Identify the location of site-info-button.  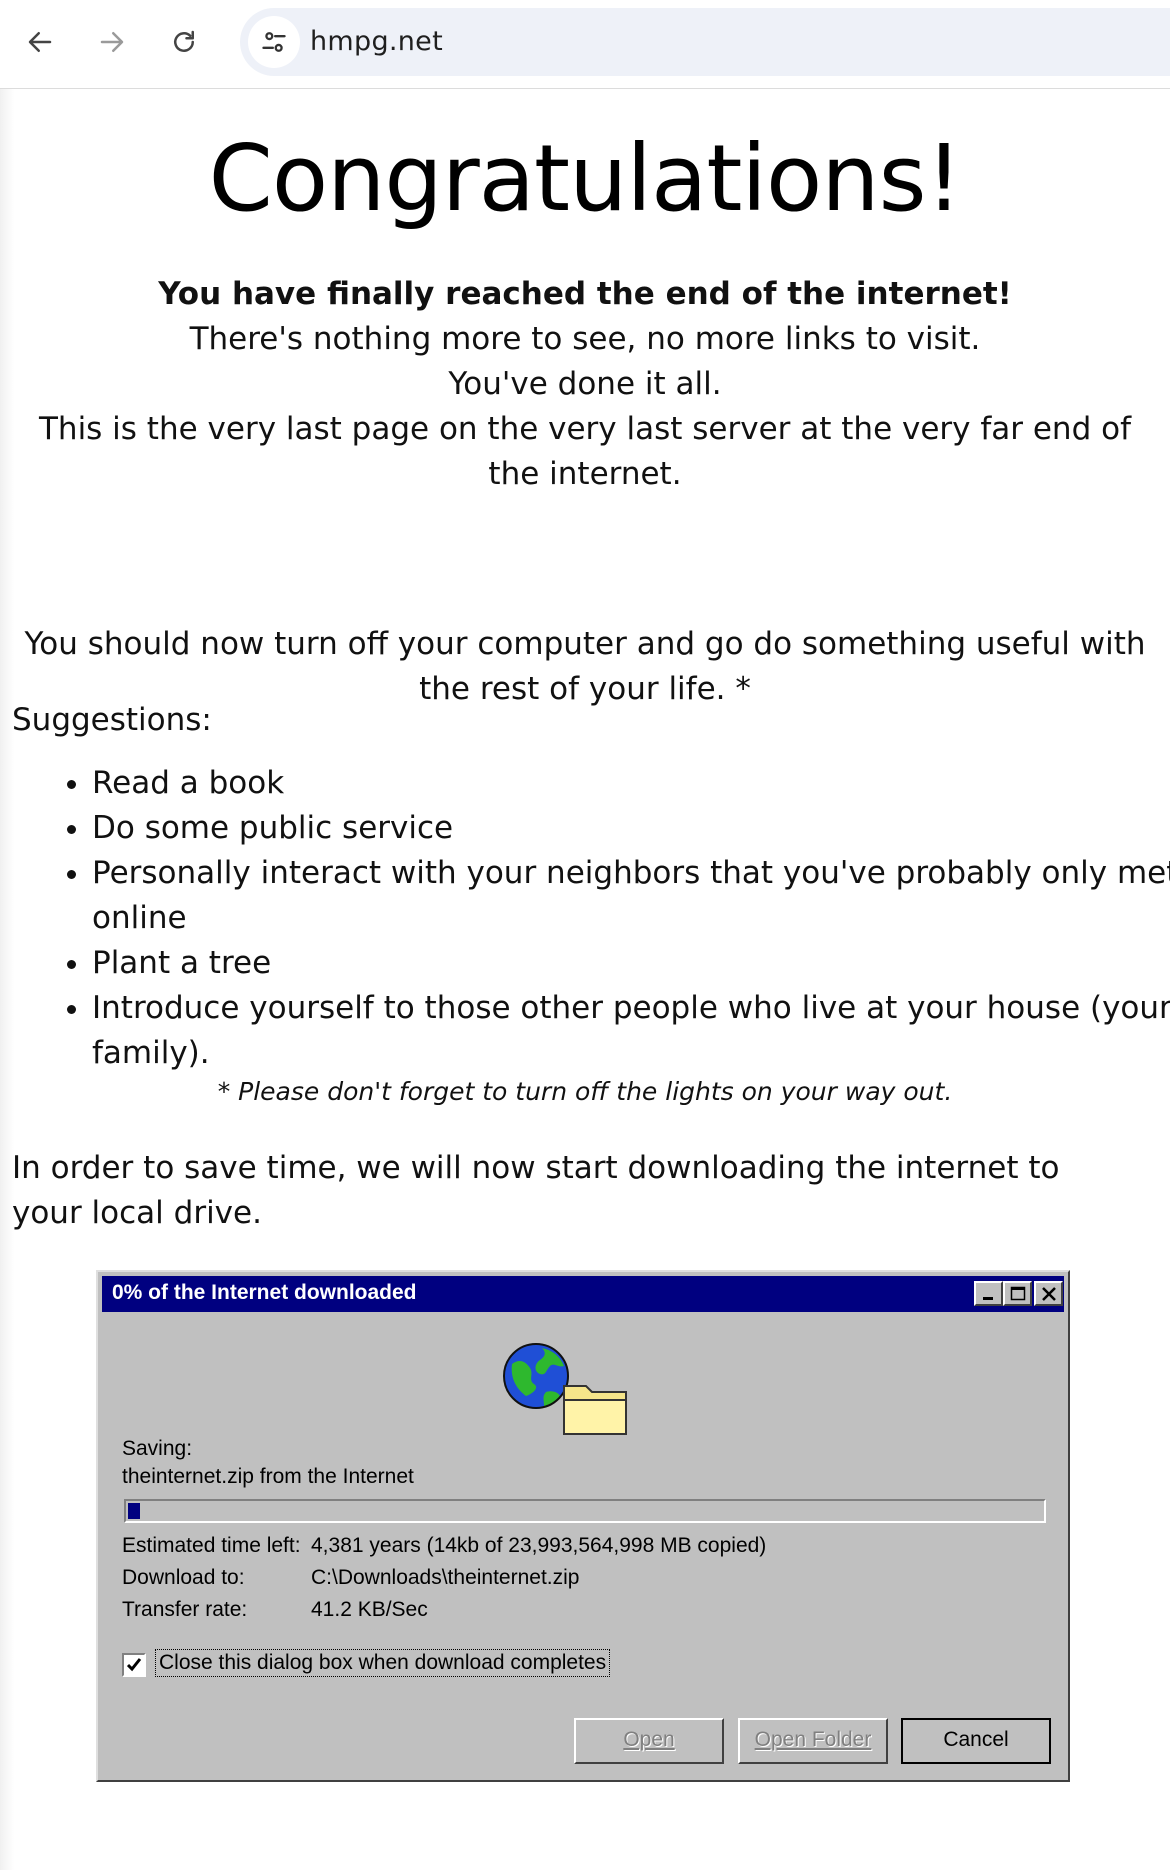
(274, 42).